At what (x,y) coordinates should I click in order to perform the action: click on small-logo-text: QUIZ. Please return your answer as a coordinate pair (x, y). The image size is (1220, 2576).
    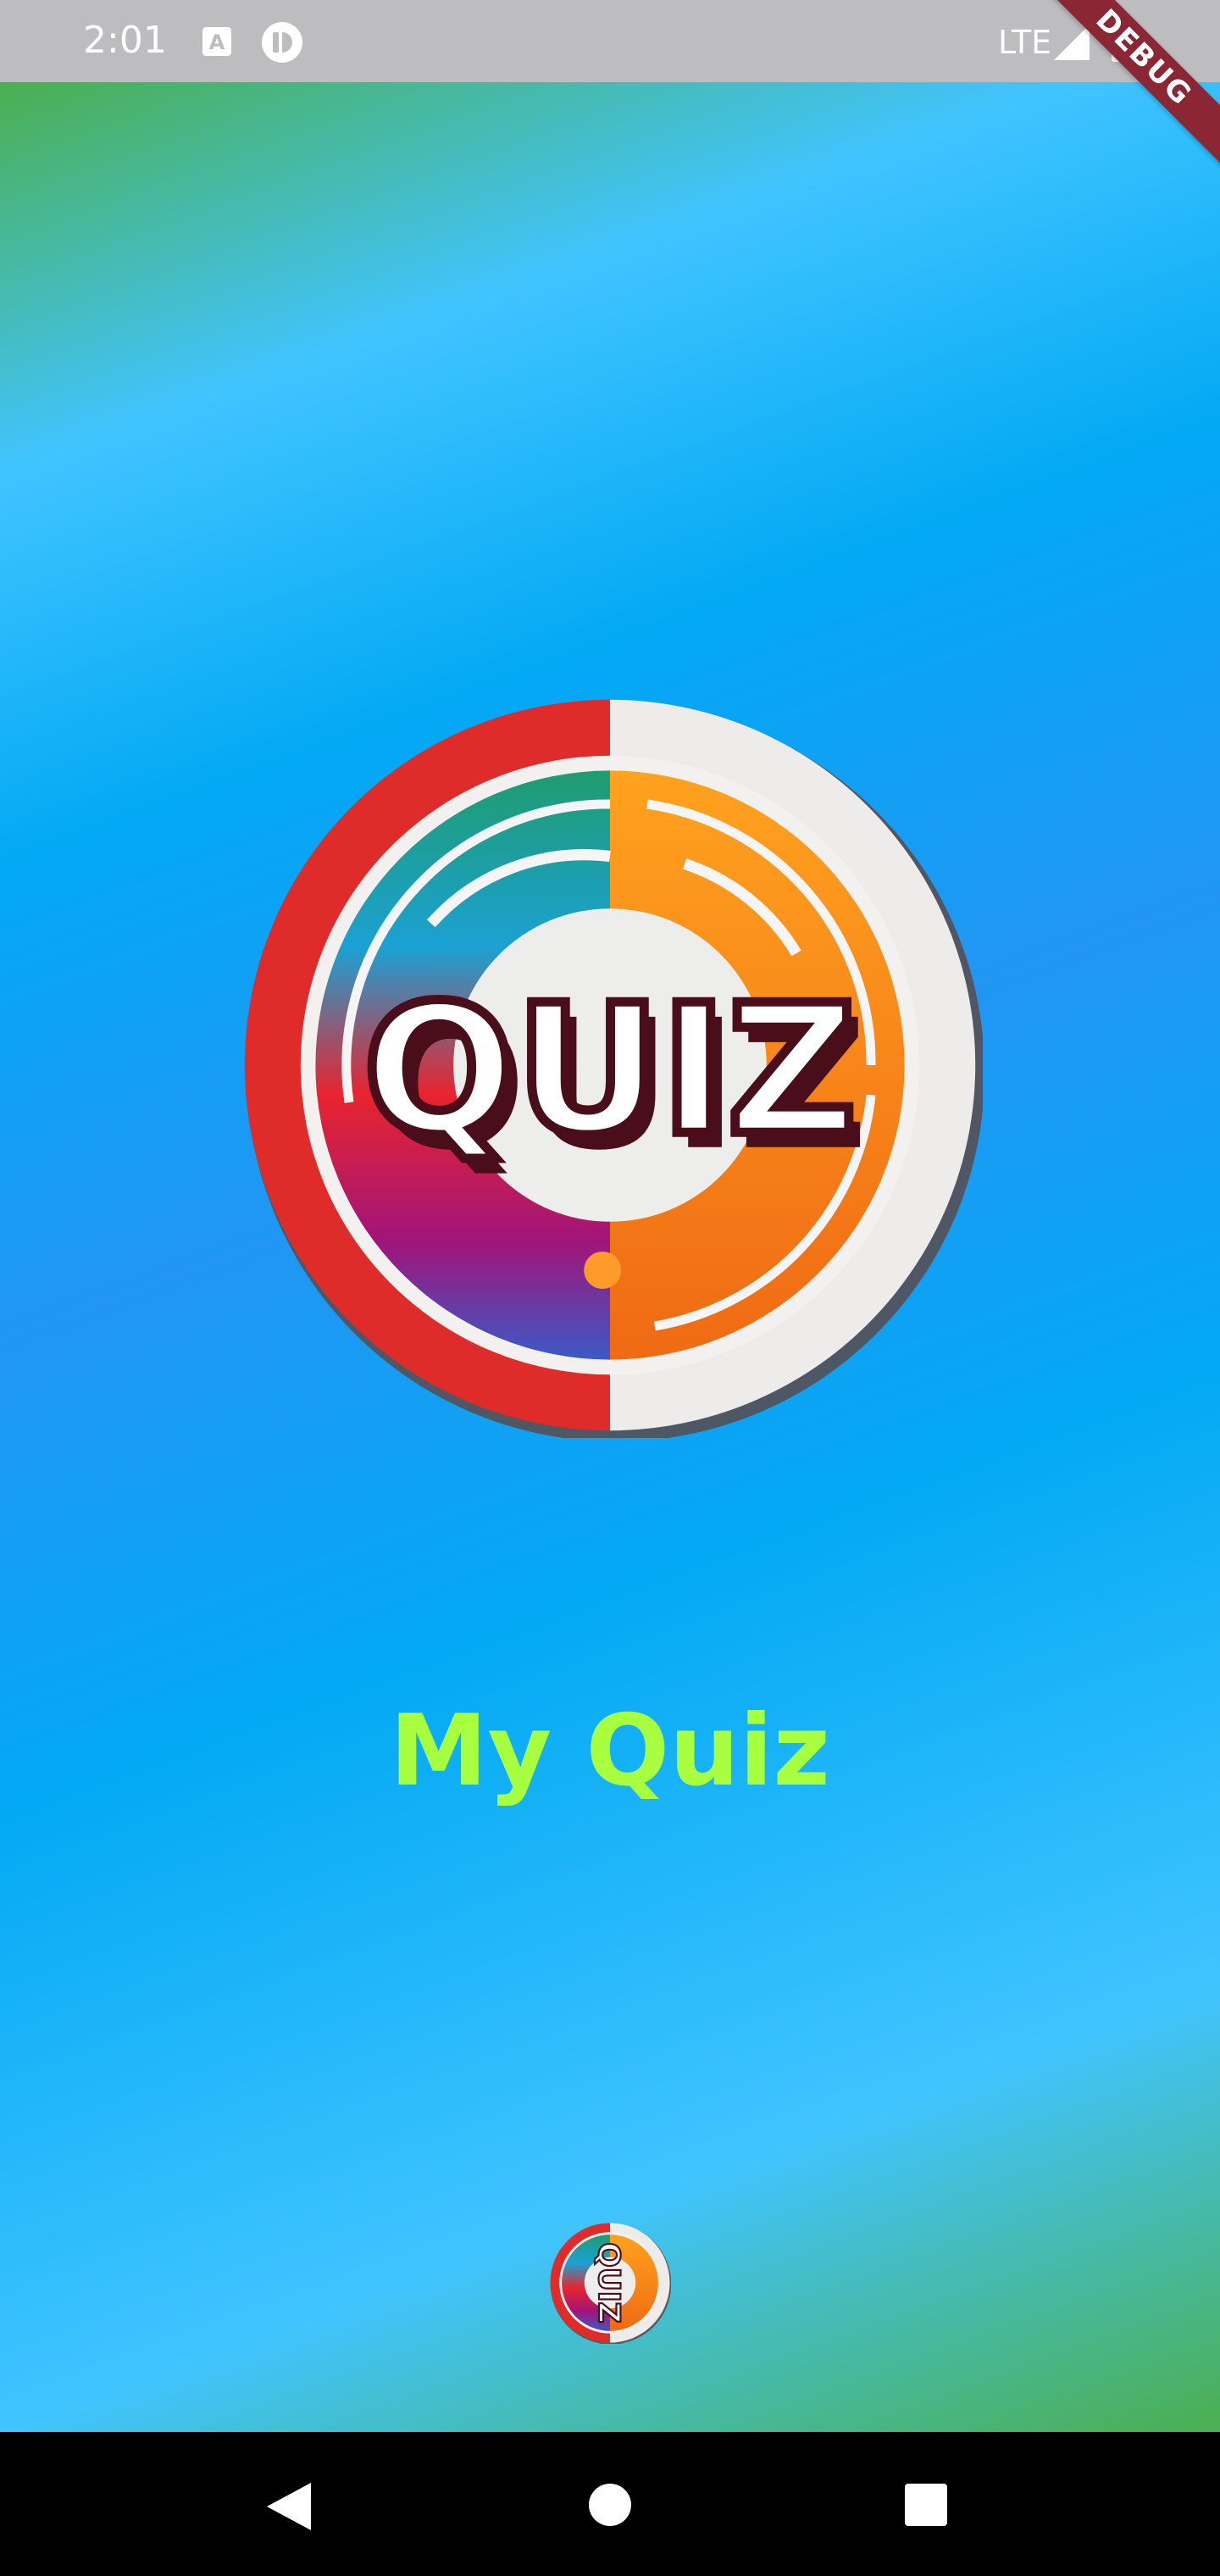
    Looking at the image, I should click on (608, 2282).